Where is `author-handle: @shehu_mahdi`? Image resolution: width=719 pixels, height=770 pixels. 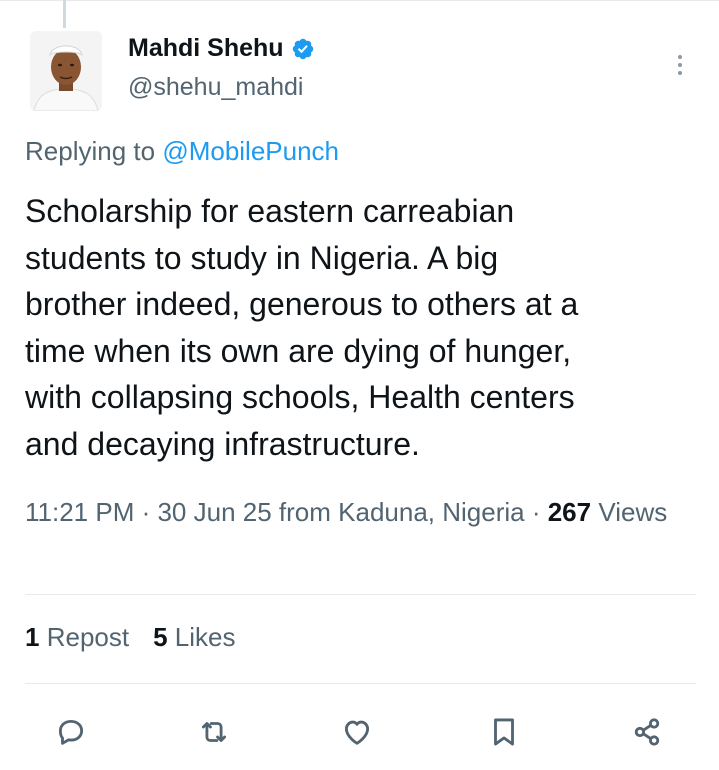 author-handle: @shehu_mahdi is located at coordinates (216, 87).